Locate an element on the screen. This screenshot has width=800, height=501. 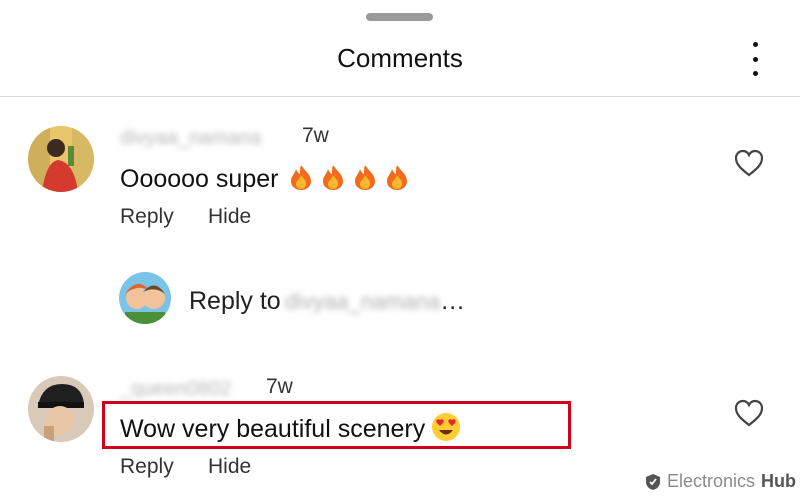
comment-text-label: Oooooo super is located at coordinates (199, 179).